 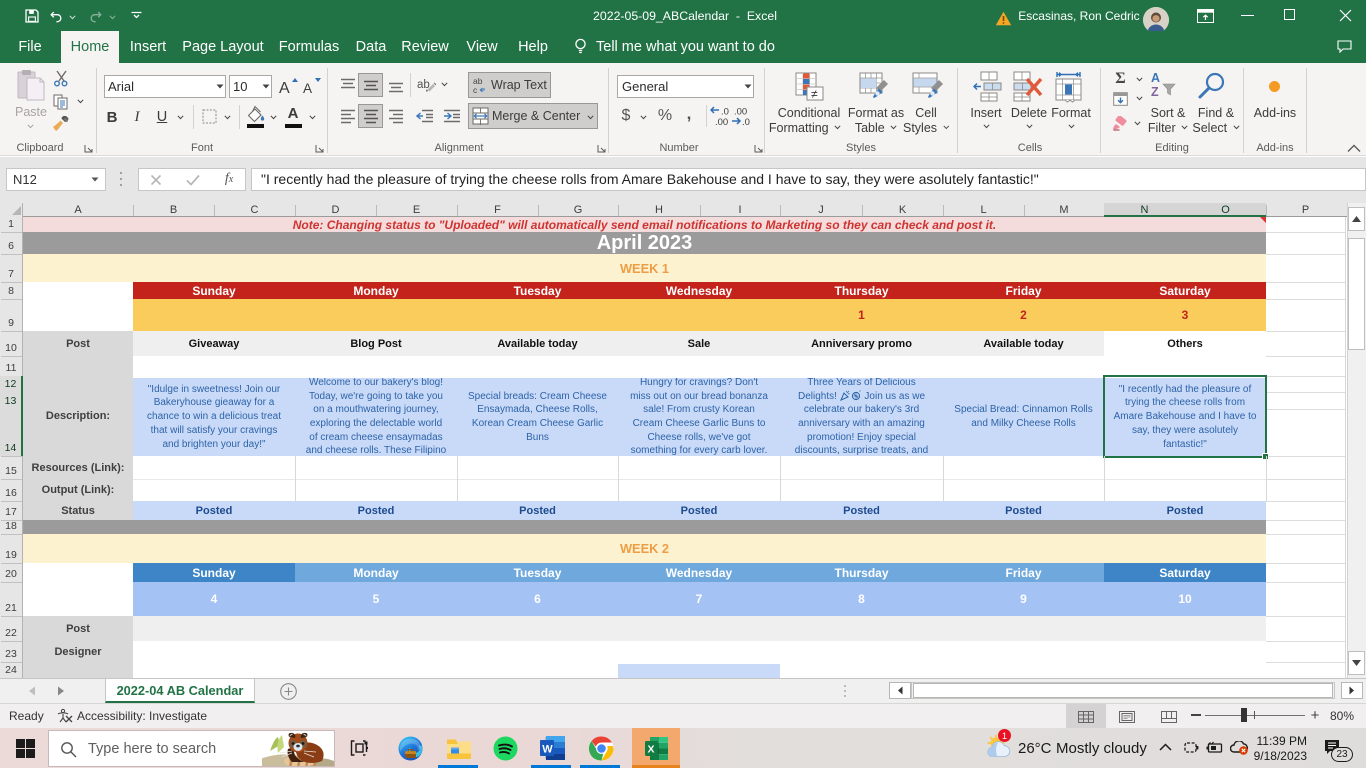 I want to click on svg-text: X, so click(x=650, y=749).